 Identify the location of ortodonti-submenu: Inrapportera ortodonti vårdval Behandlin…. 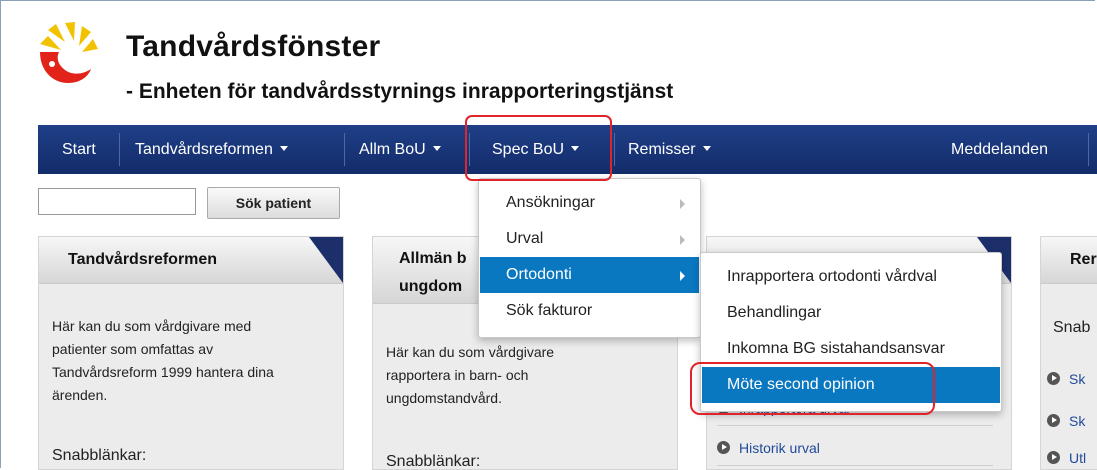
(851, 332).